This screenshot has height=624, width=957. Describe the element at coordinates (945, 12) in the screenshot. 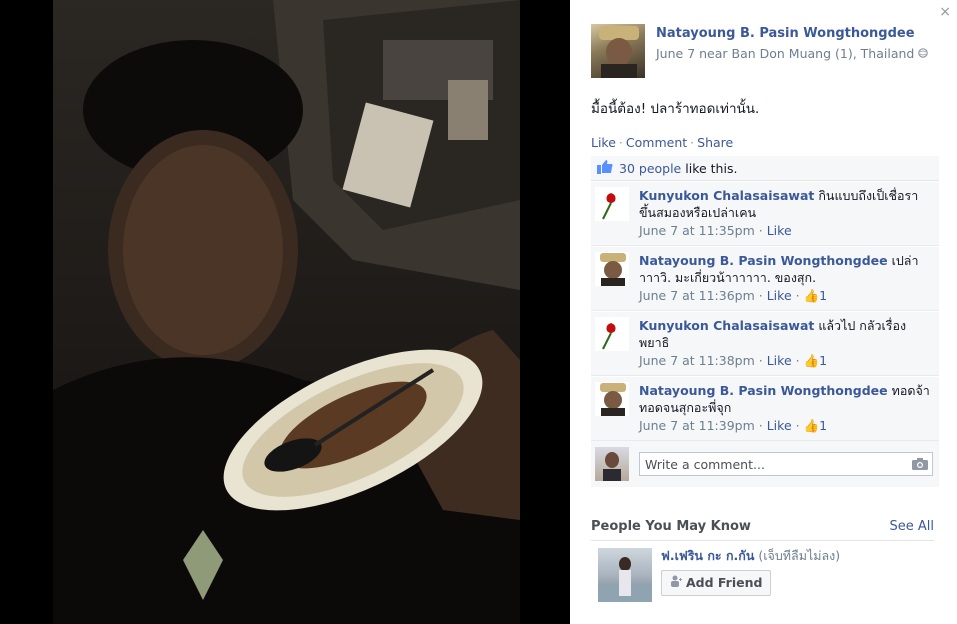

I see `close-icon: ×` at that location.